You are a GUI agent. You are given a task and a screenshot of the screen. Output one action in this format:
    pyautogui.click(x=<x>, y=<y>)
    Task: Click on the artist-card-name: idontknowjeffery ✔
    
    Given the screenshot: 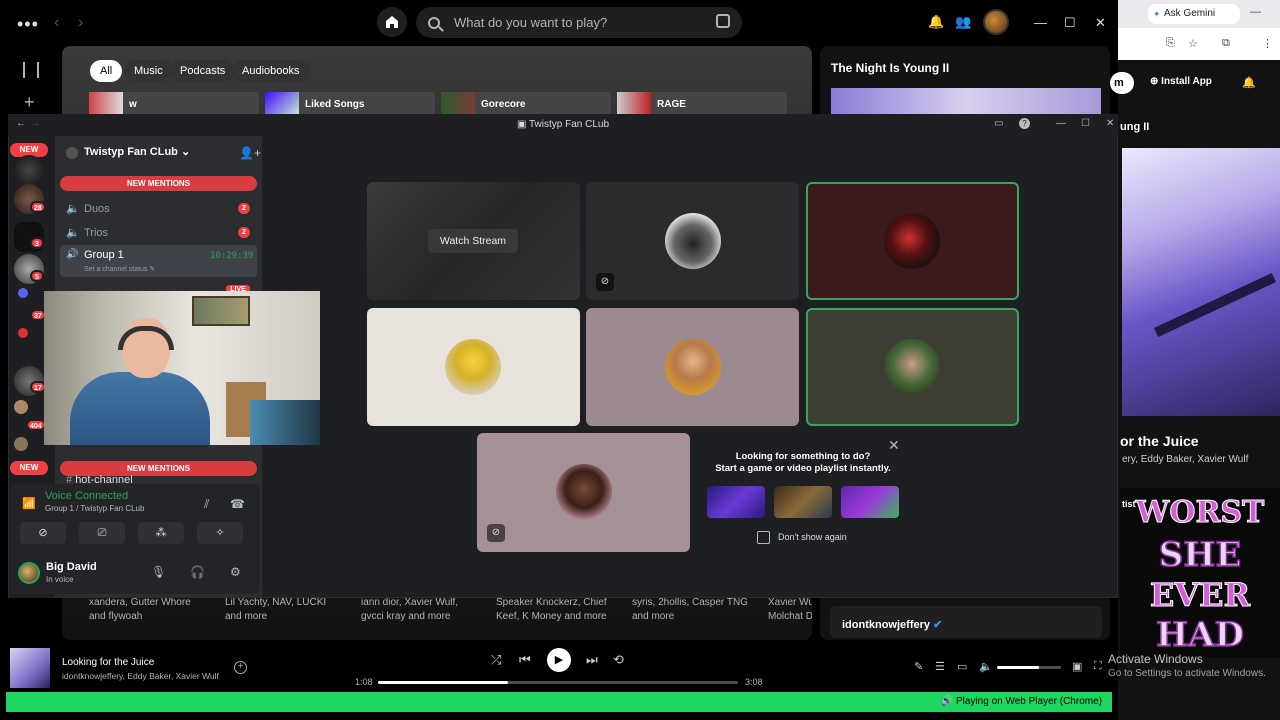 What is the action you would take?
    pyautogui.click(x=892, y=625)
    